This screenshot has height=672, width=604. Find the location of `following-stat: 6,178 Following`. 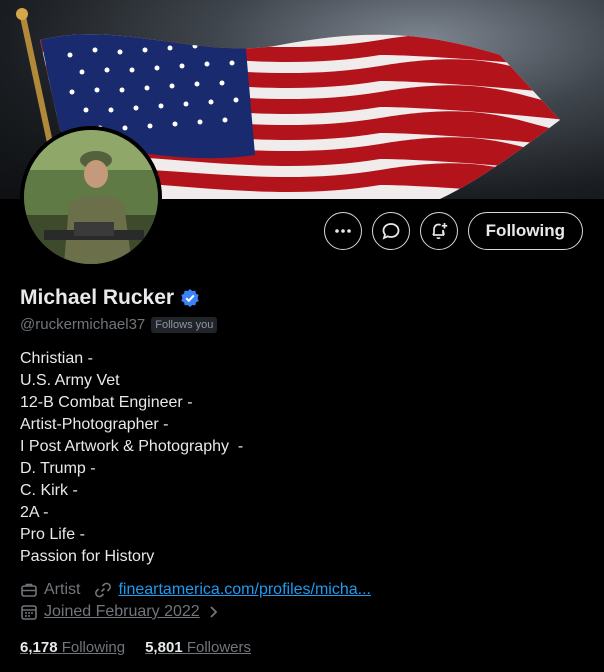

following-stat: 6,178 Following is located at coordinates (72, 647).